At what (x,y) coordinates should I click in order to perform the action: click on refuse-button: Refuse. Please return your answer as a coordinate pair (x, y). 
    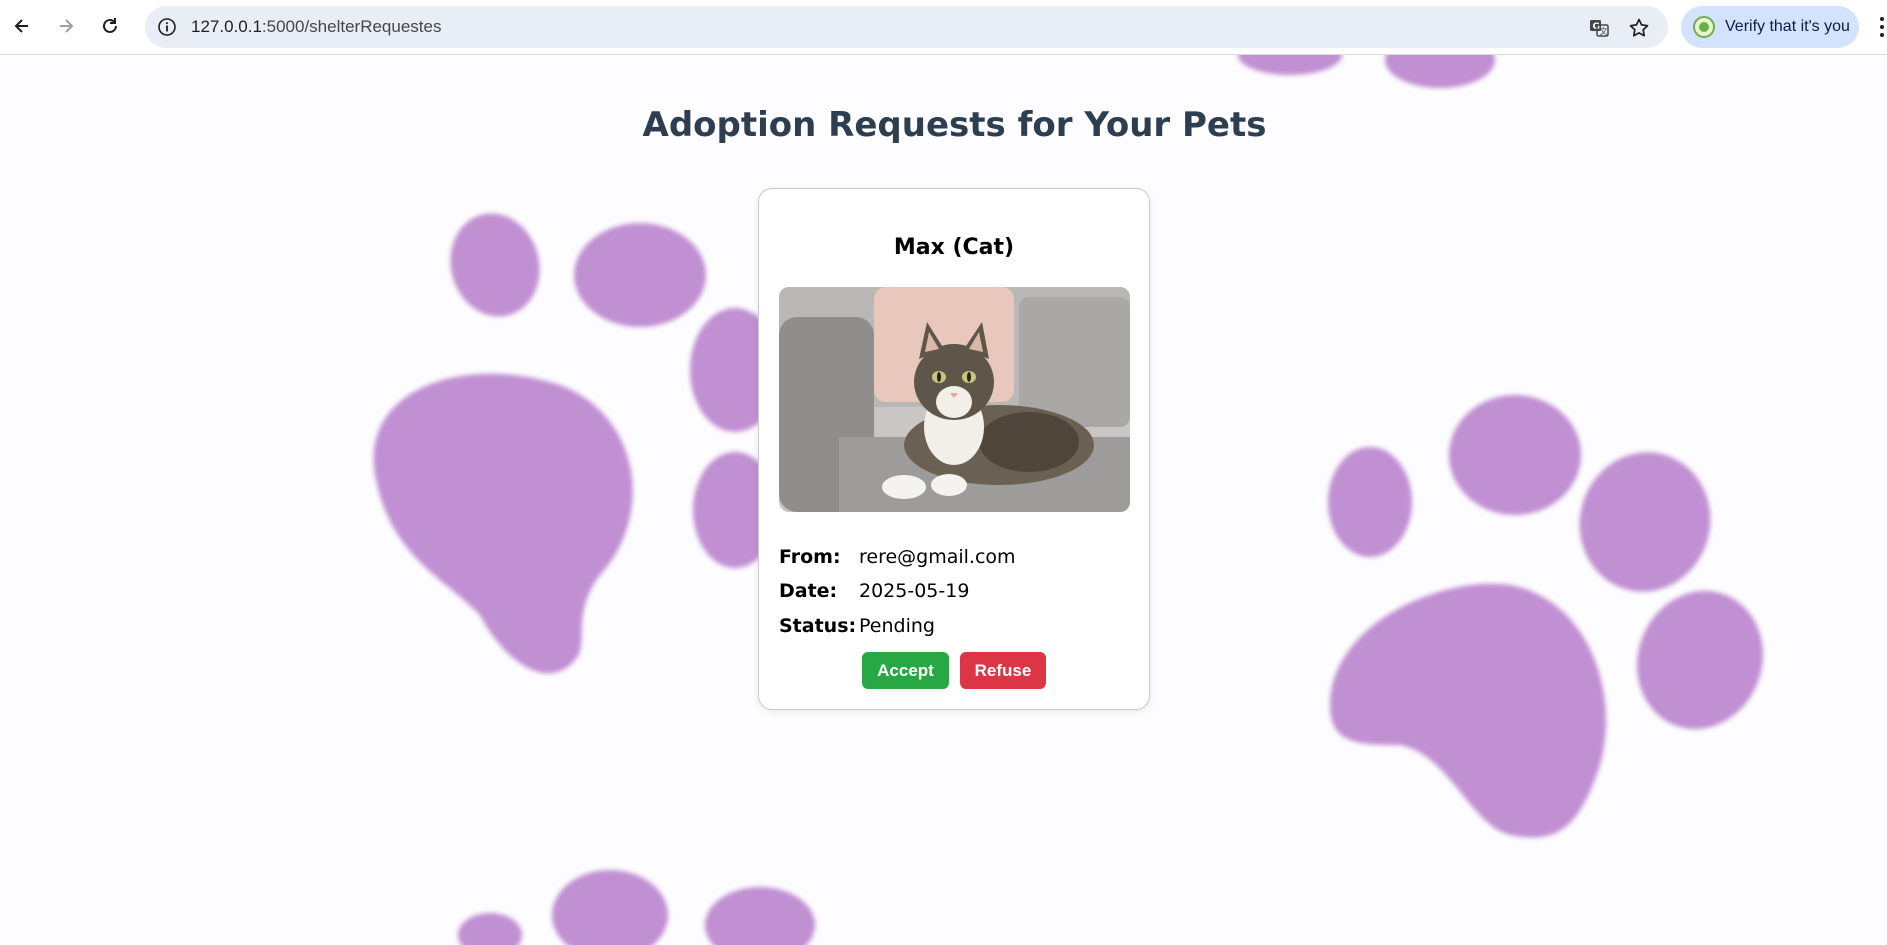
    Looking at the image, I should click on (1003, 670).